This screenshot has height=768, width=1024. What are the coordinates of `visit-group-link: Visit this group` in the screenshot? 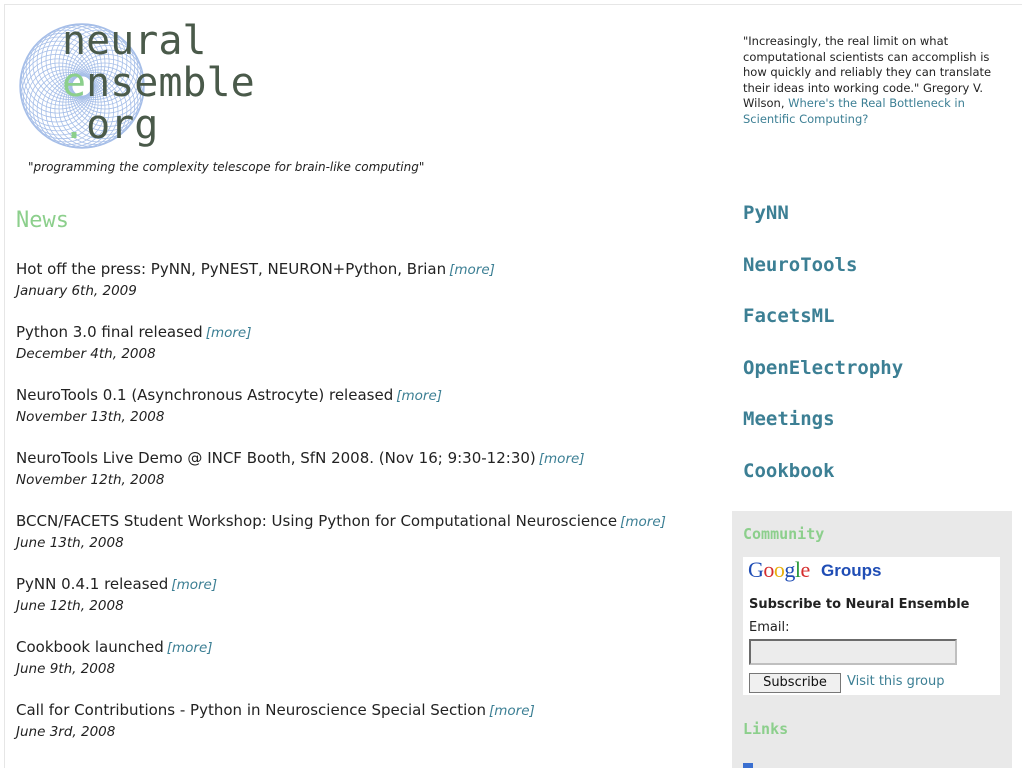 It's located at (895, 681).